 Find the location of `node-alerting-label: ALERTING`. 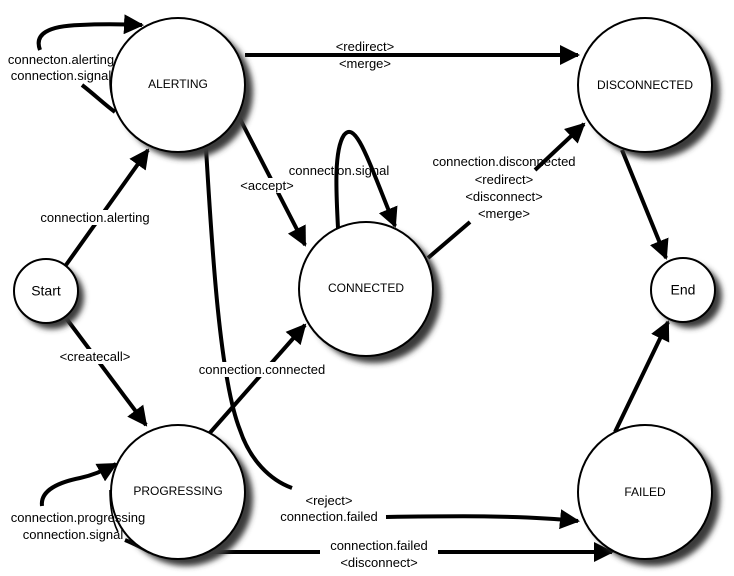

node-alerting-label: ALERTING is located at coordinates (178, 84).